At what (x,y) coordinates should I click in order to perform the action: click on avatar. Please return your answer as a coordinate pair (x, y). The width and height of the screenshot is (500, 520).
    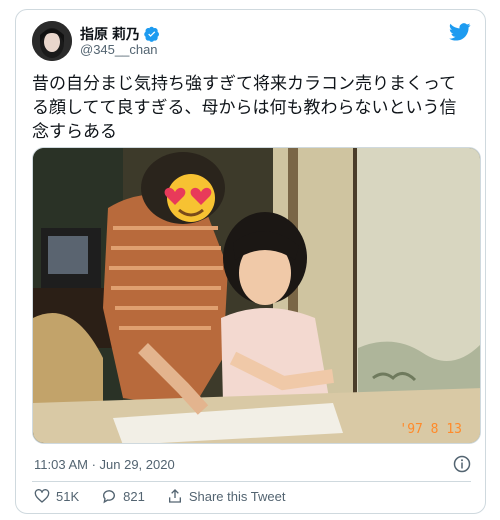
    Looking at the image, I should click on (52, 41).